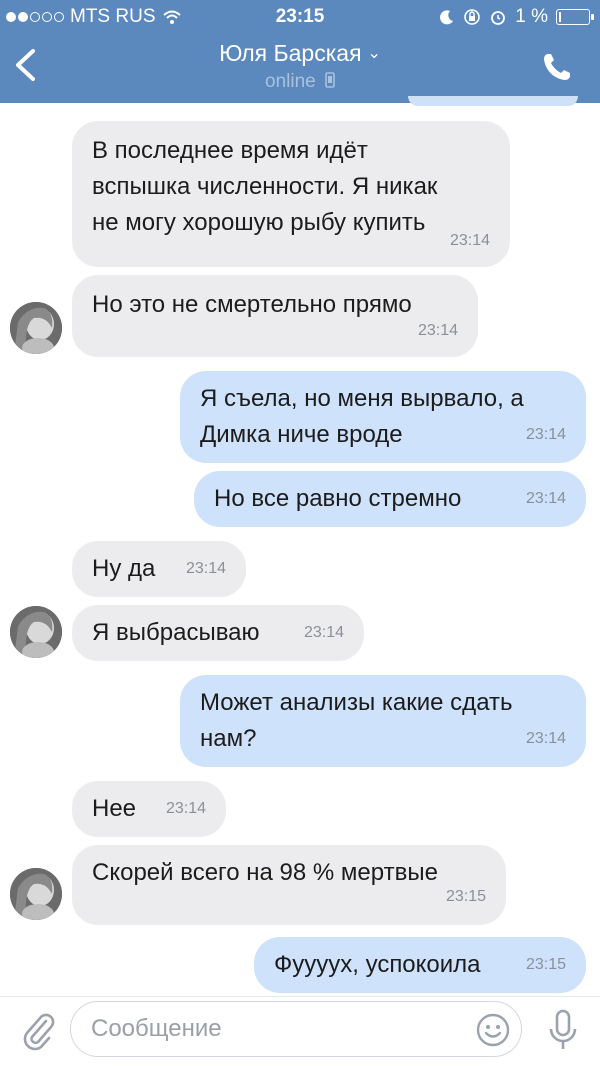  What do you see at coordinates (493, 1030) in the screenshot?
I see `emoji-icon` at bounding box center [493, 1030].